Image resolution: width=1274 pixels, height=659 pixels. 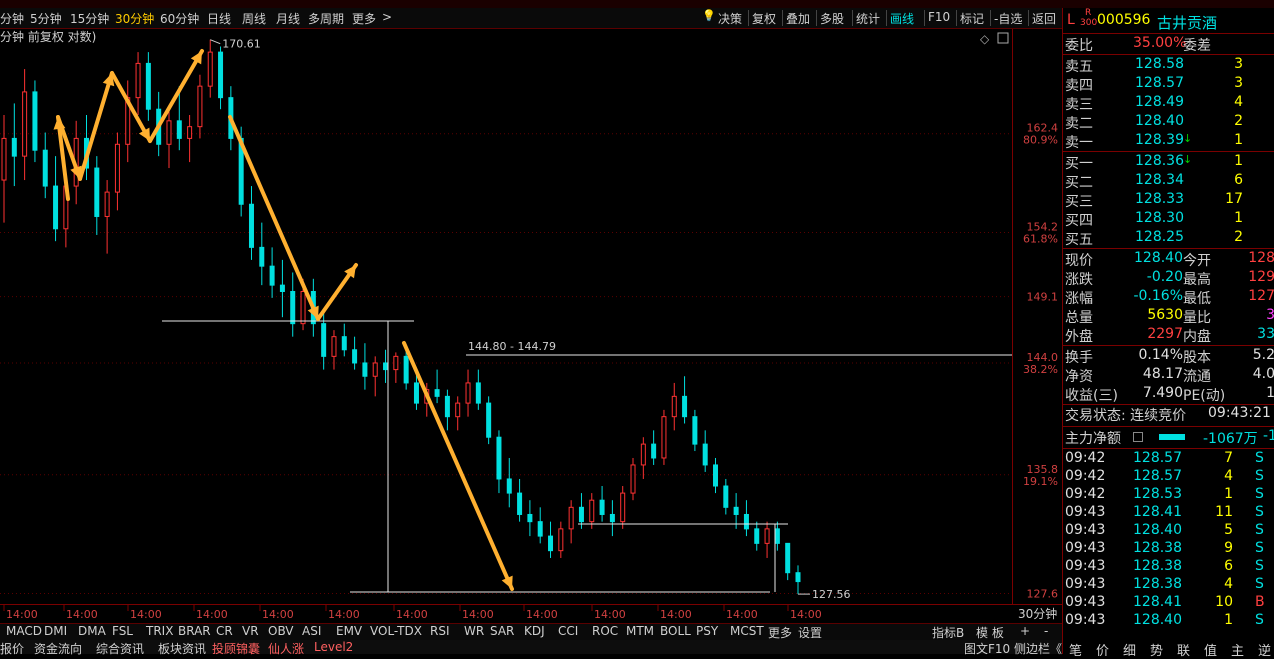 I want to click on indicator-emv: EMV, so click(x=349, y=631).